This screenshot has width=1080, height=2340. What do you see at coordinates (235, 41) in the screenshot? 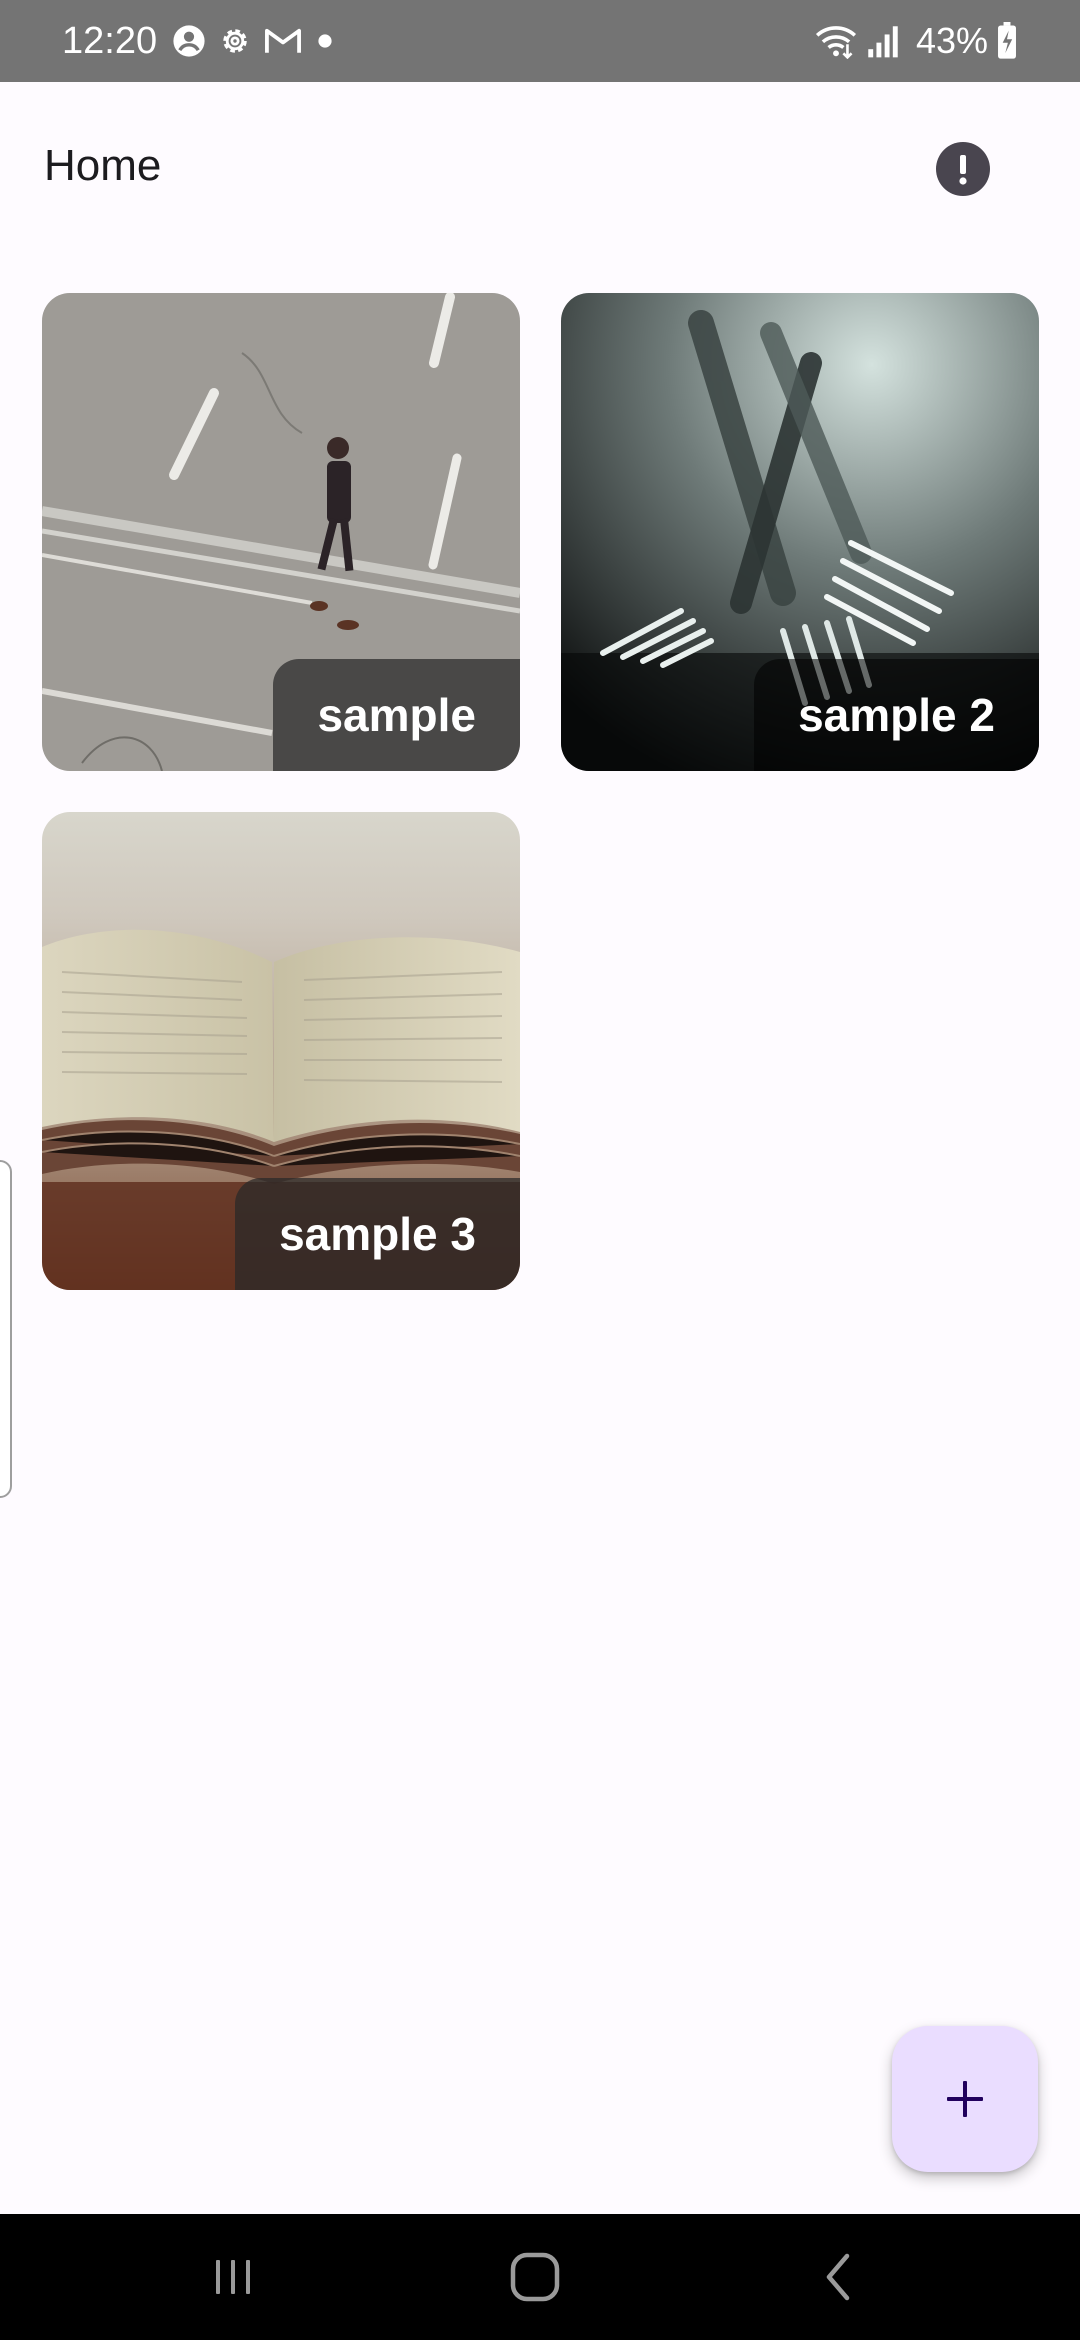
I see `settings-gear-icon` at bounding box center [235, 41].